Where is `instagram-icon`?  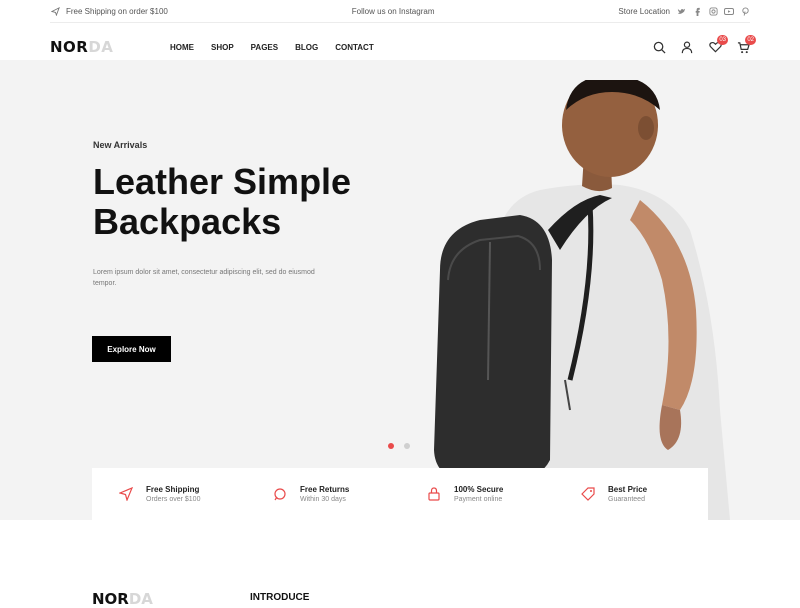 instagram-icon is located at coordinates (713, 11).